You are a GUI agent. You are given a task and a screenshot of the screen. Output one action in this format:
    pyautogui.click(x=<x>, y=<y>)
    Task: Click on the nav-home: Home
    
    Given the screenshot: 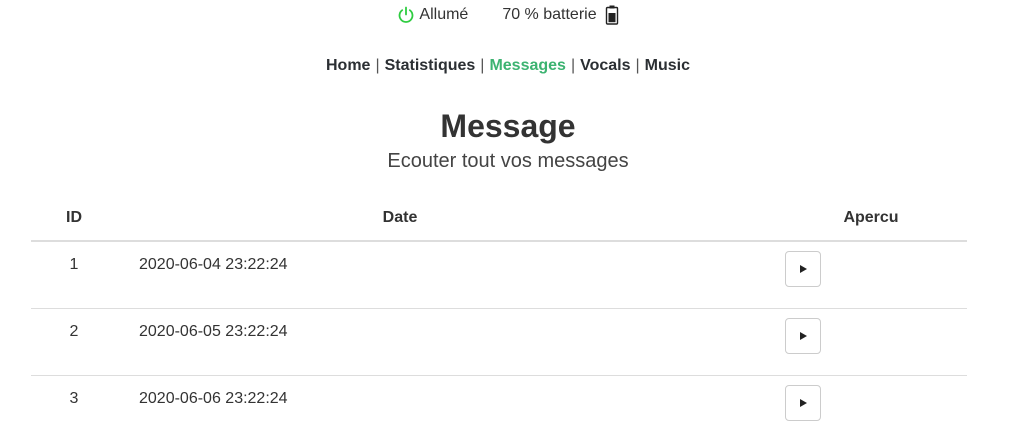 What is the action you would take?
    pyautogui.click(x=348, y=65)
    